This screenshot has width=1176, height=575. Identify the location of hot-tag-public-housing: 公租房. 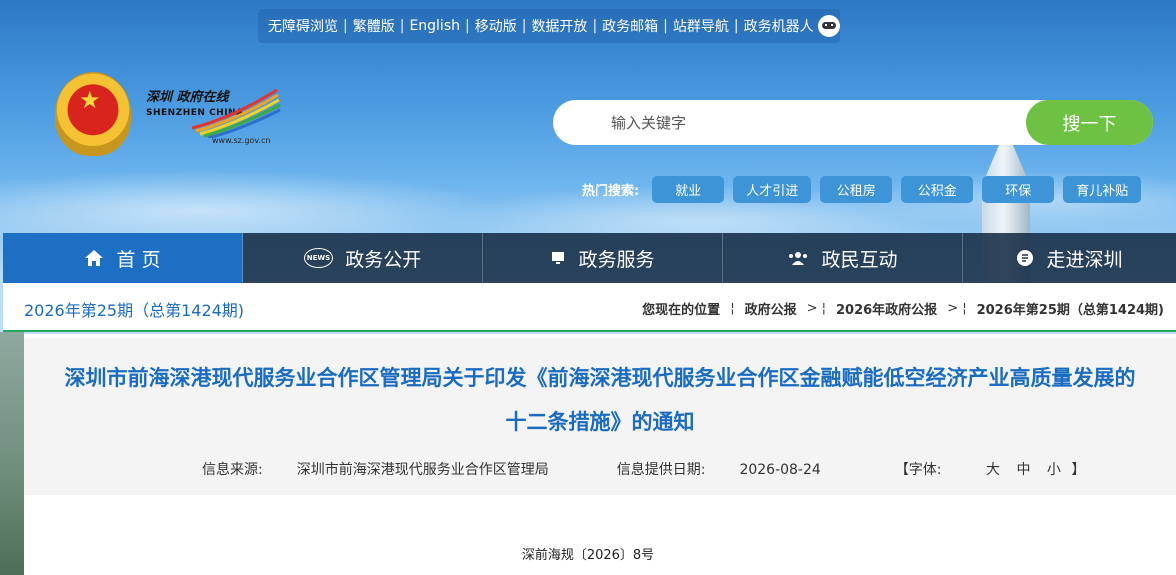
(856, 189).